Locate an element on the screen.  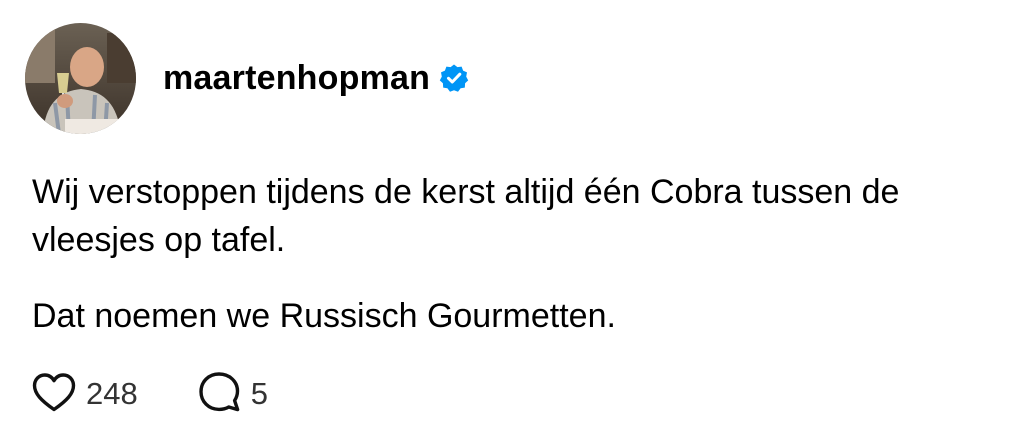
reply-count: 5 is located at coordinates (259, 393).